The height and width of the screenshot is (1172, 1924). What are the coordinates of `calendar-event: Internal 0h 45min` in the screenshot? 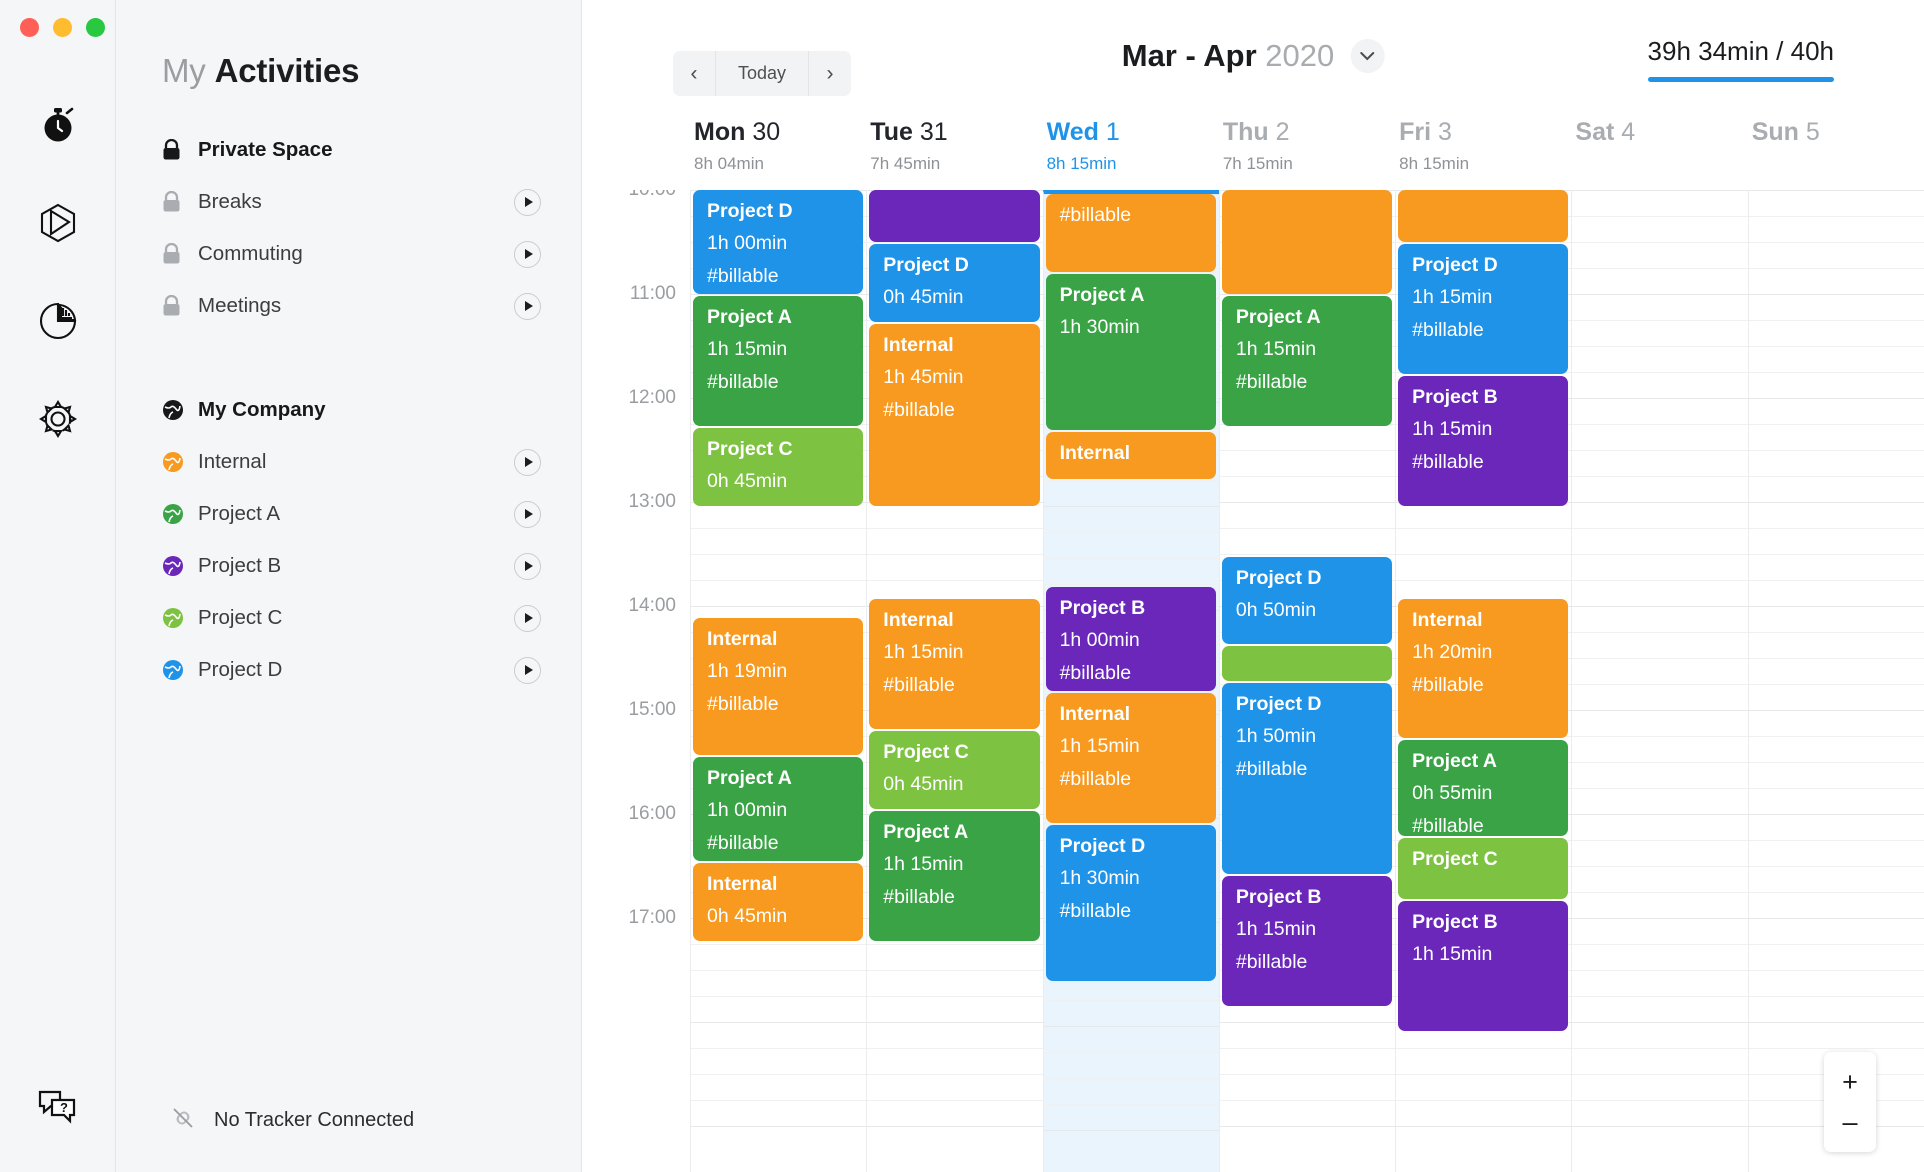 It's located at (778, 902).